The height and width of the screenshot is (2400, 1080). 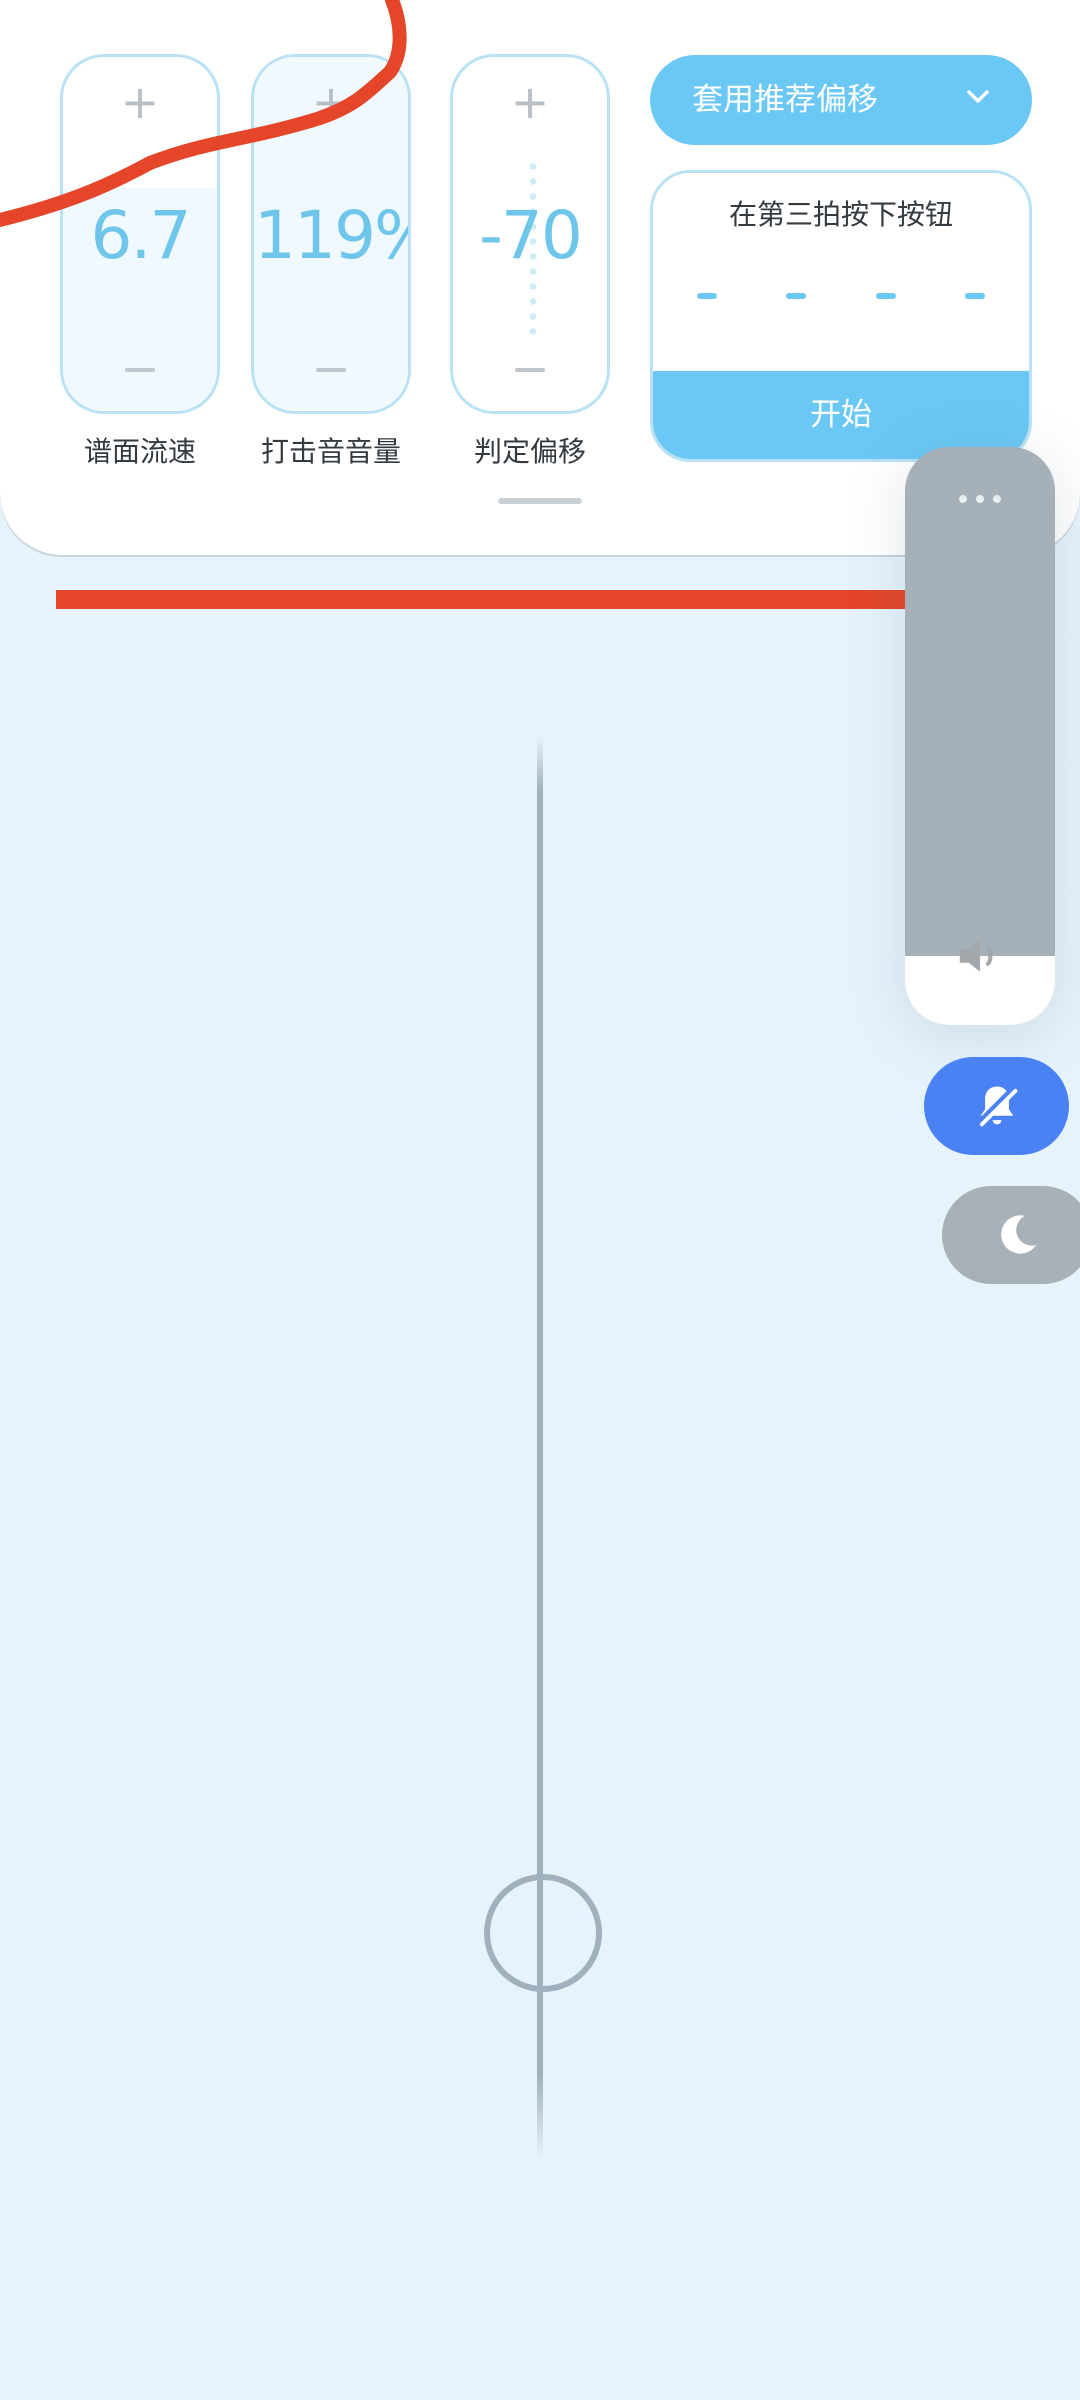 I want to click on annotation-underline, so click(x=520, y=599).